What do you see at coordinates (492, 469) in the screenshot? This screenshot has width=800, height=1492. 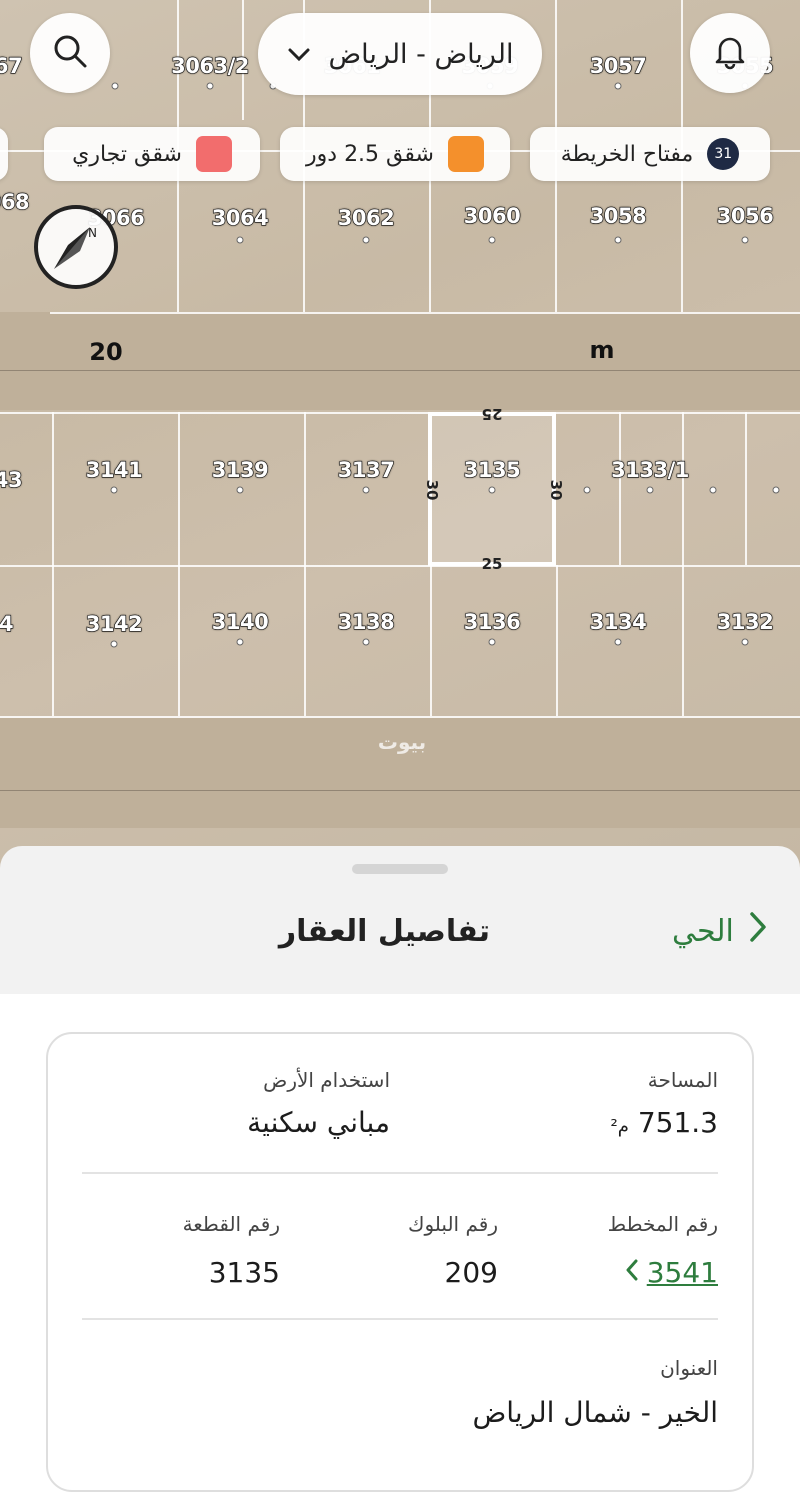 I see `plot-label: 3135` at bounding box center [492, 469].